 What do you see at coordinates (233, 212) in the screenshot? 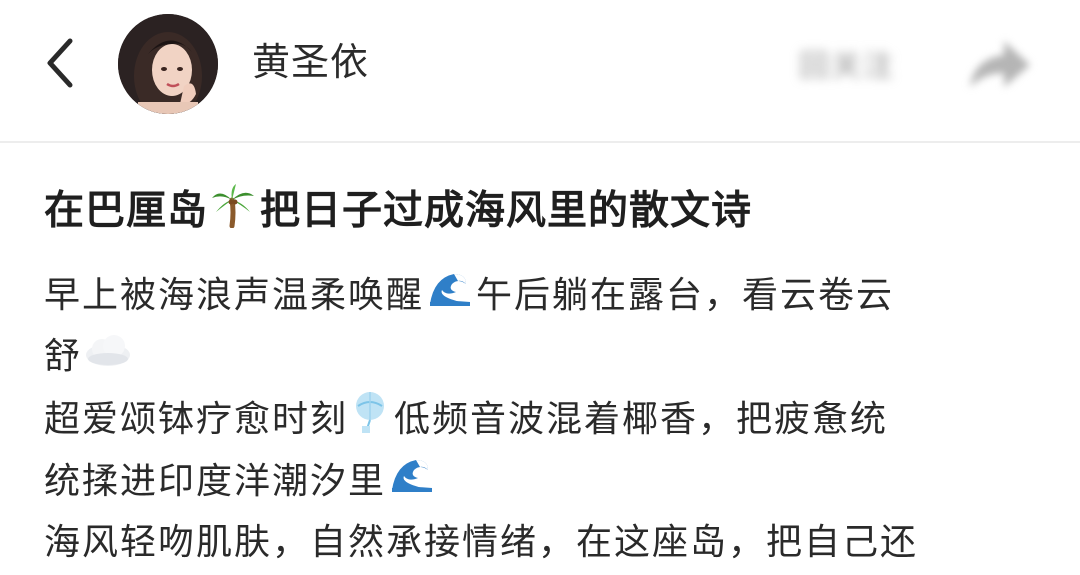
I see `palm-tree-icon` at bounding box center [233, 212].